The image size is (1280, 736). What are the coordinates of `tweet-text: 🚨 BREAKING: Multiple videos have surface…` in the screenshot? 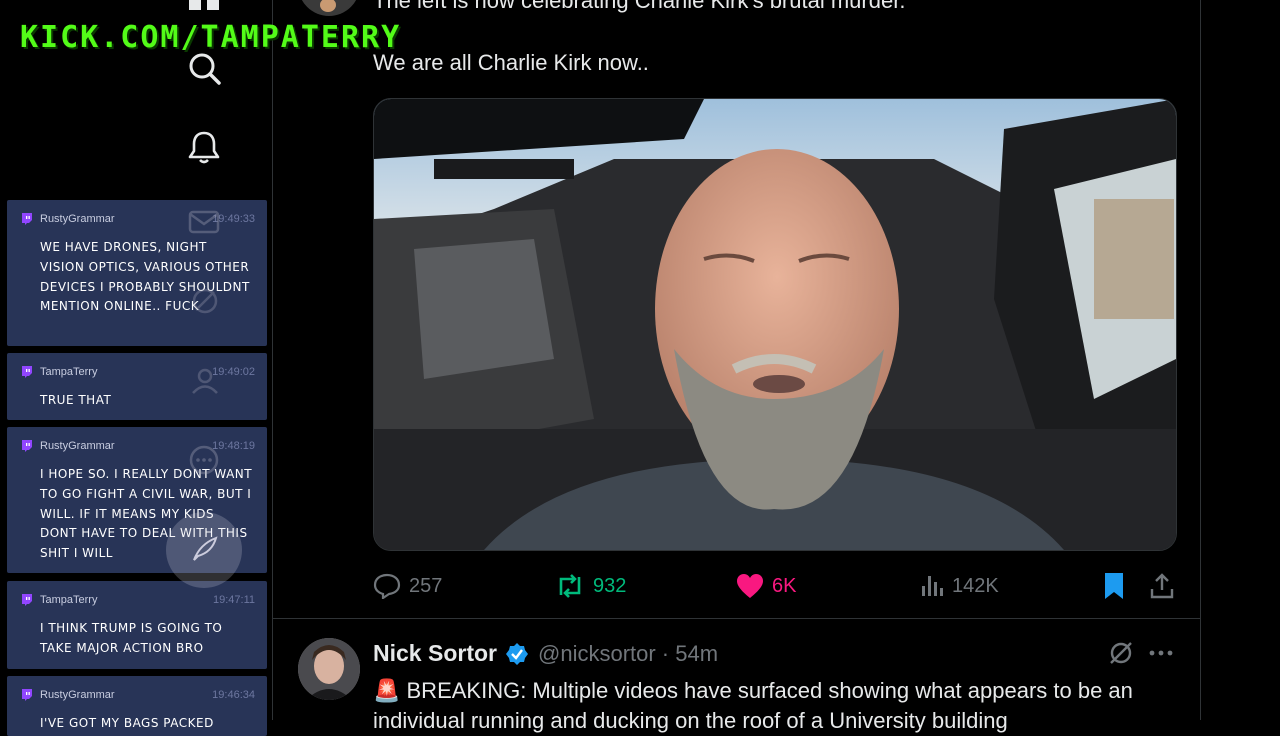 It's located at (753, 705).